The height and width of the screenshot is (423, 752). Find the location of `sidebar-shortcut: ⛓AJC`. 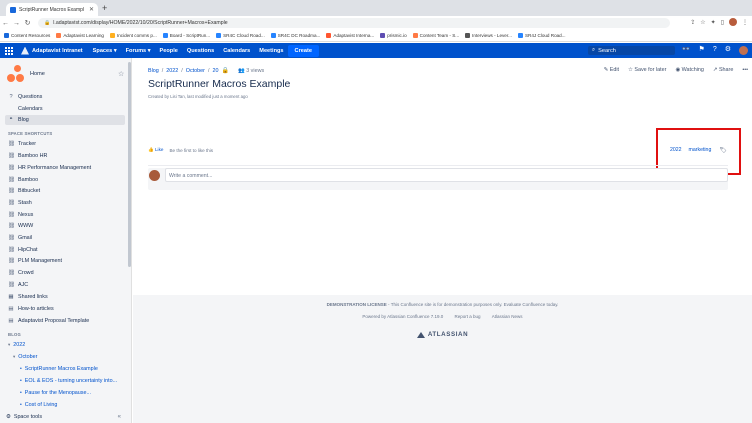

sidebar-shortcut: ⛓AJC is located at coordinates (65, 285).